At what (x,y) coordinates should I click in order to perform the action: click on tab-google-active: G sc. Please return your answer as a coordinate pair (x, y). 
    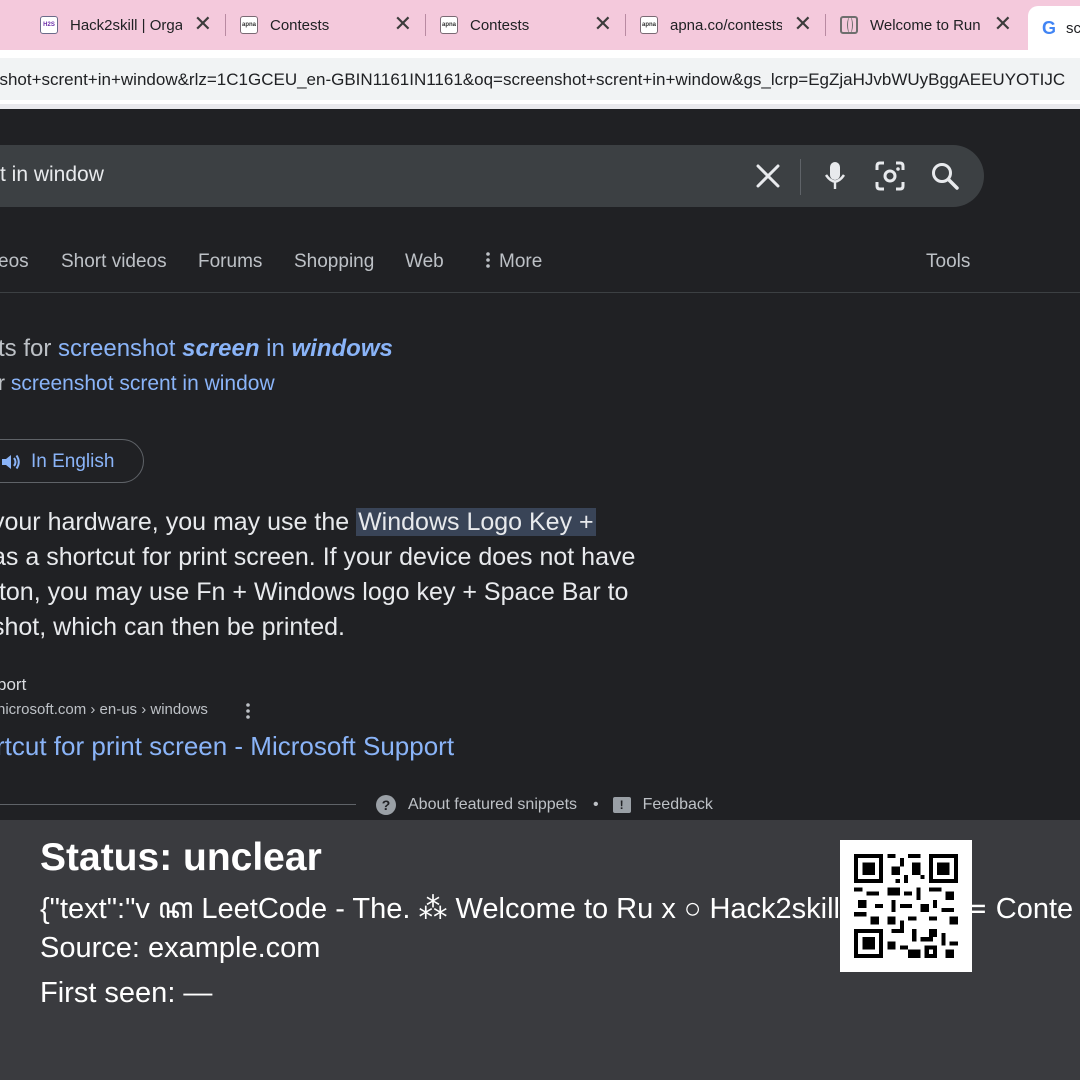
    Looking at the image, I should click on (1054, 28).